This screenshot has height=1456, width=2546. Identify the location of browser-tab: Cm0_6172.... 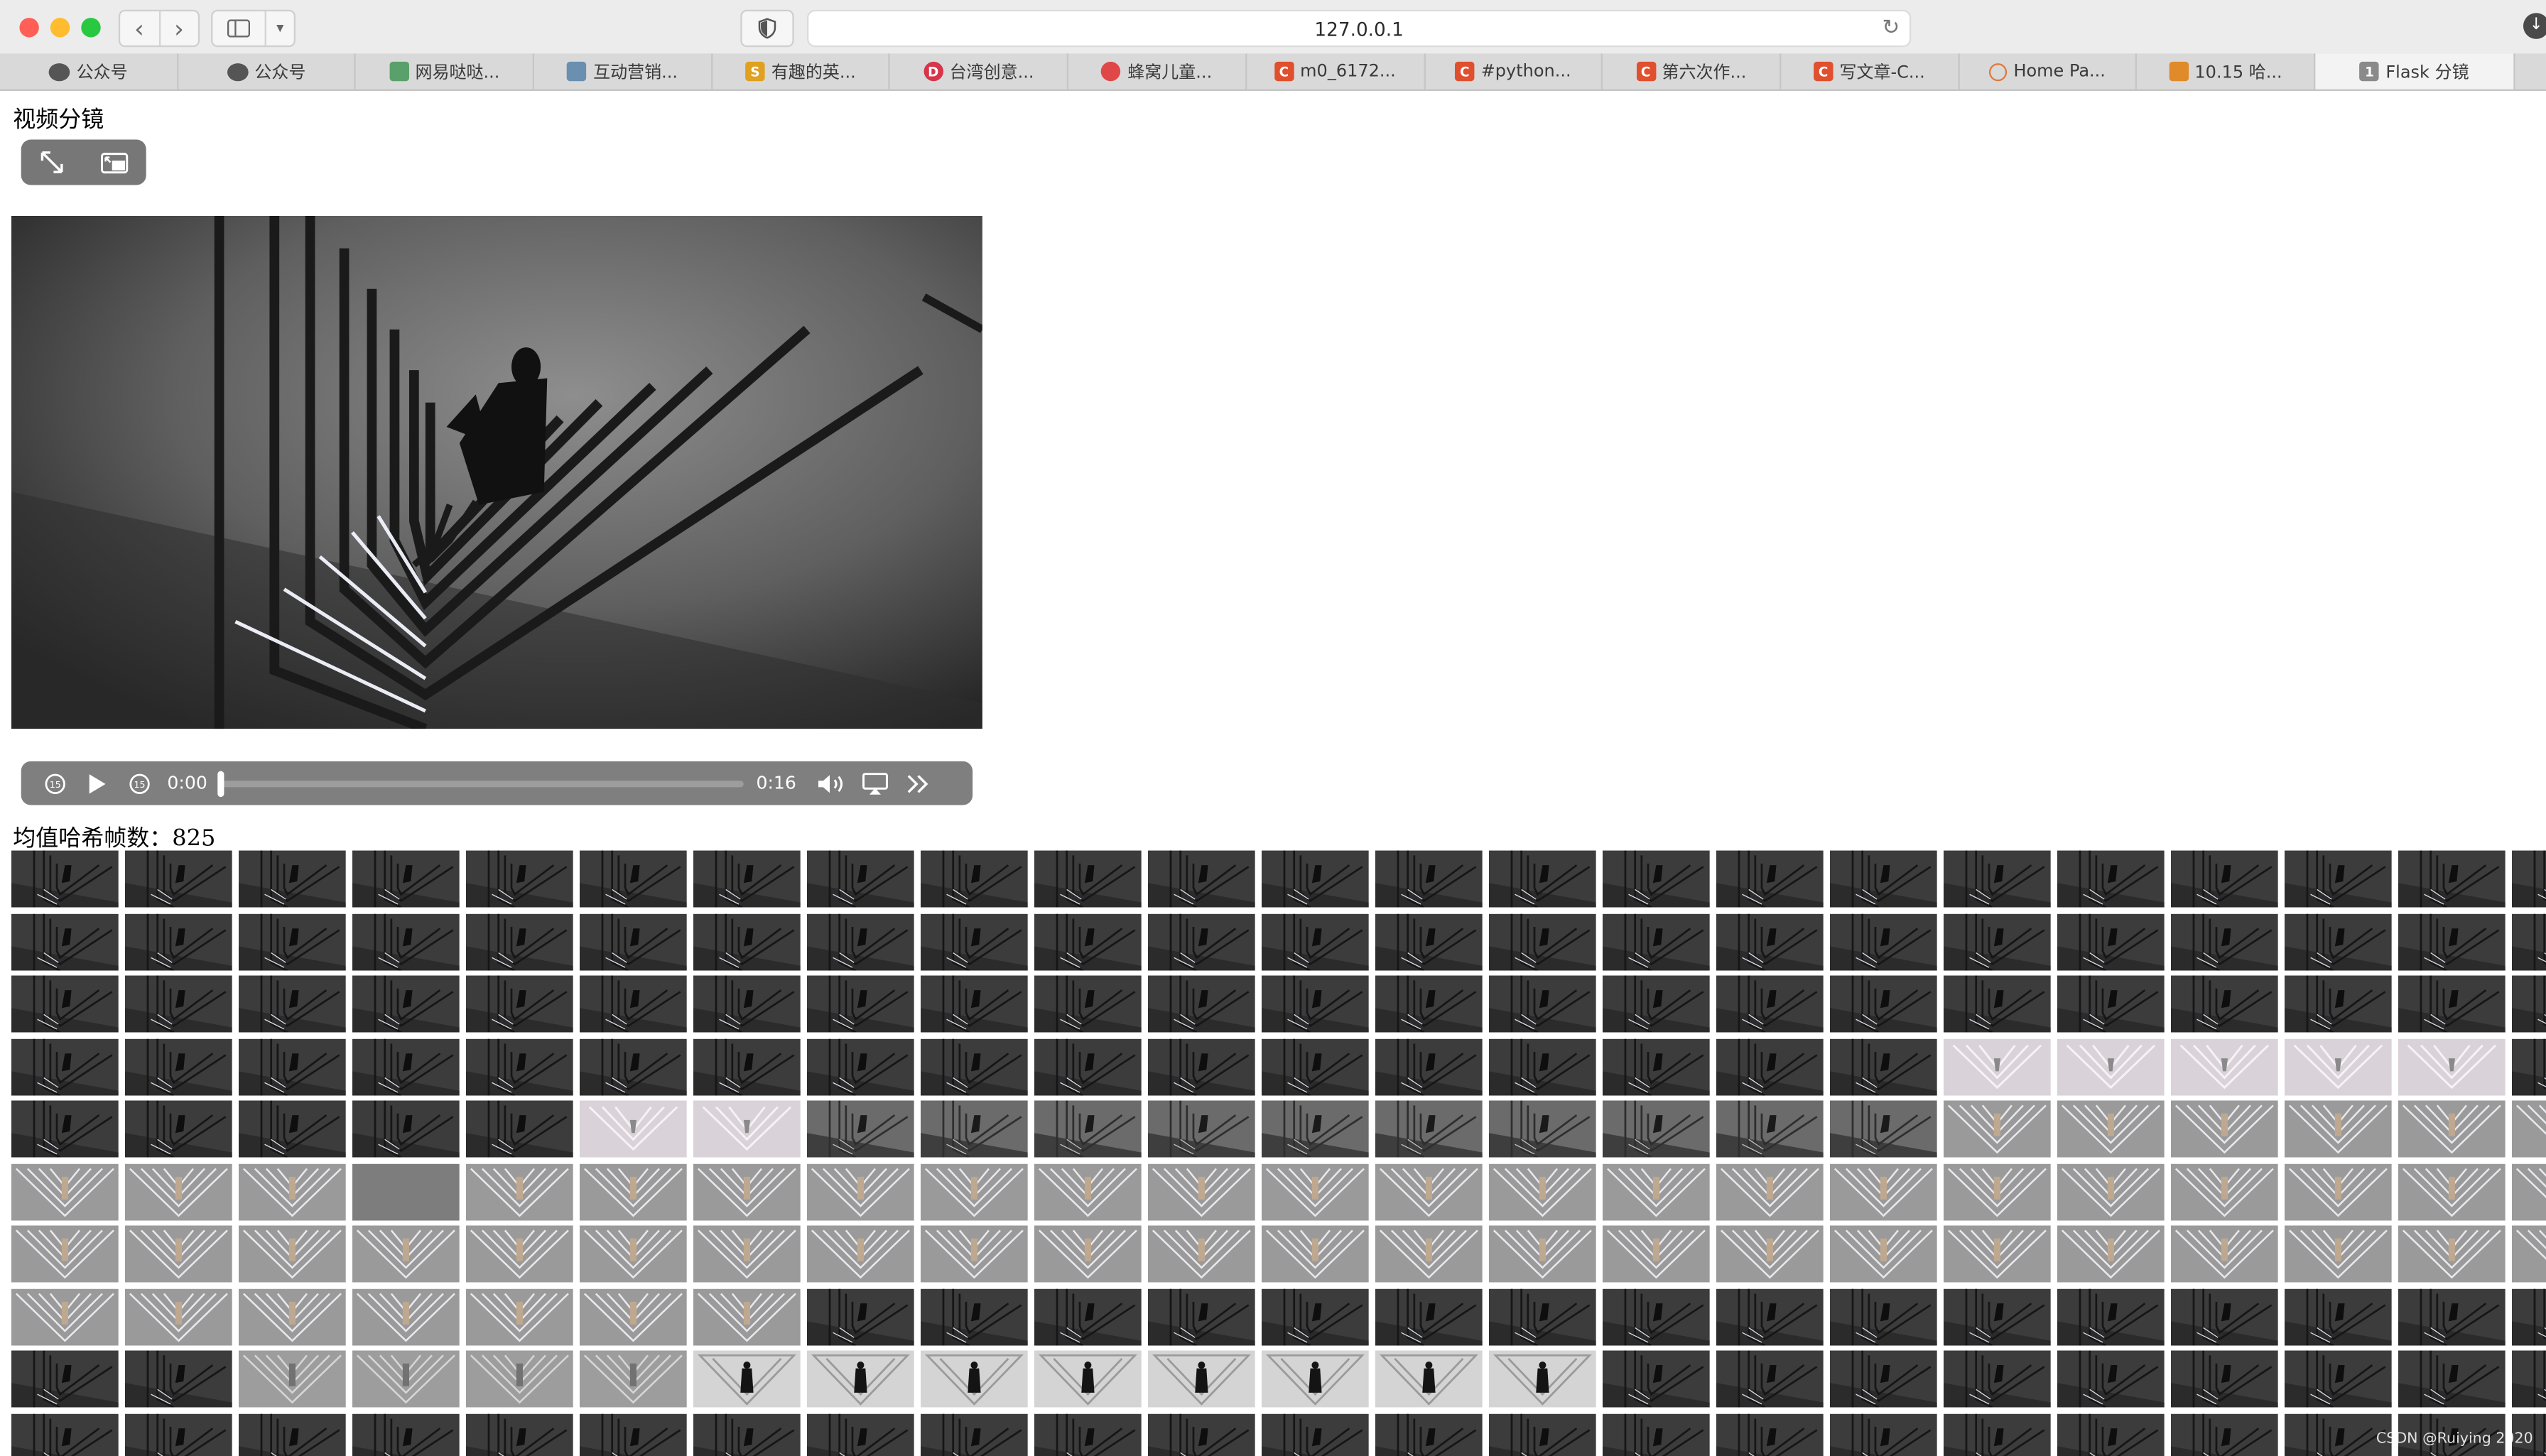
(1336, 71).